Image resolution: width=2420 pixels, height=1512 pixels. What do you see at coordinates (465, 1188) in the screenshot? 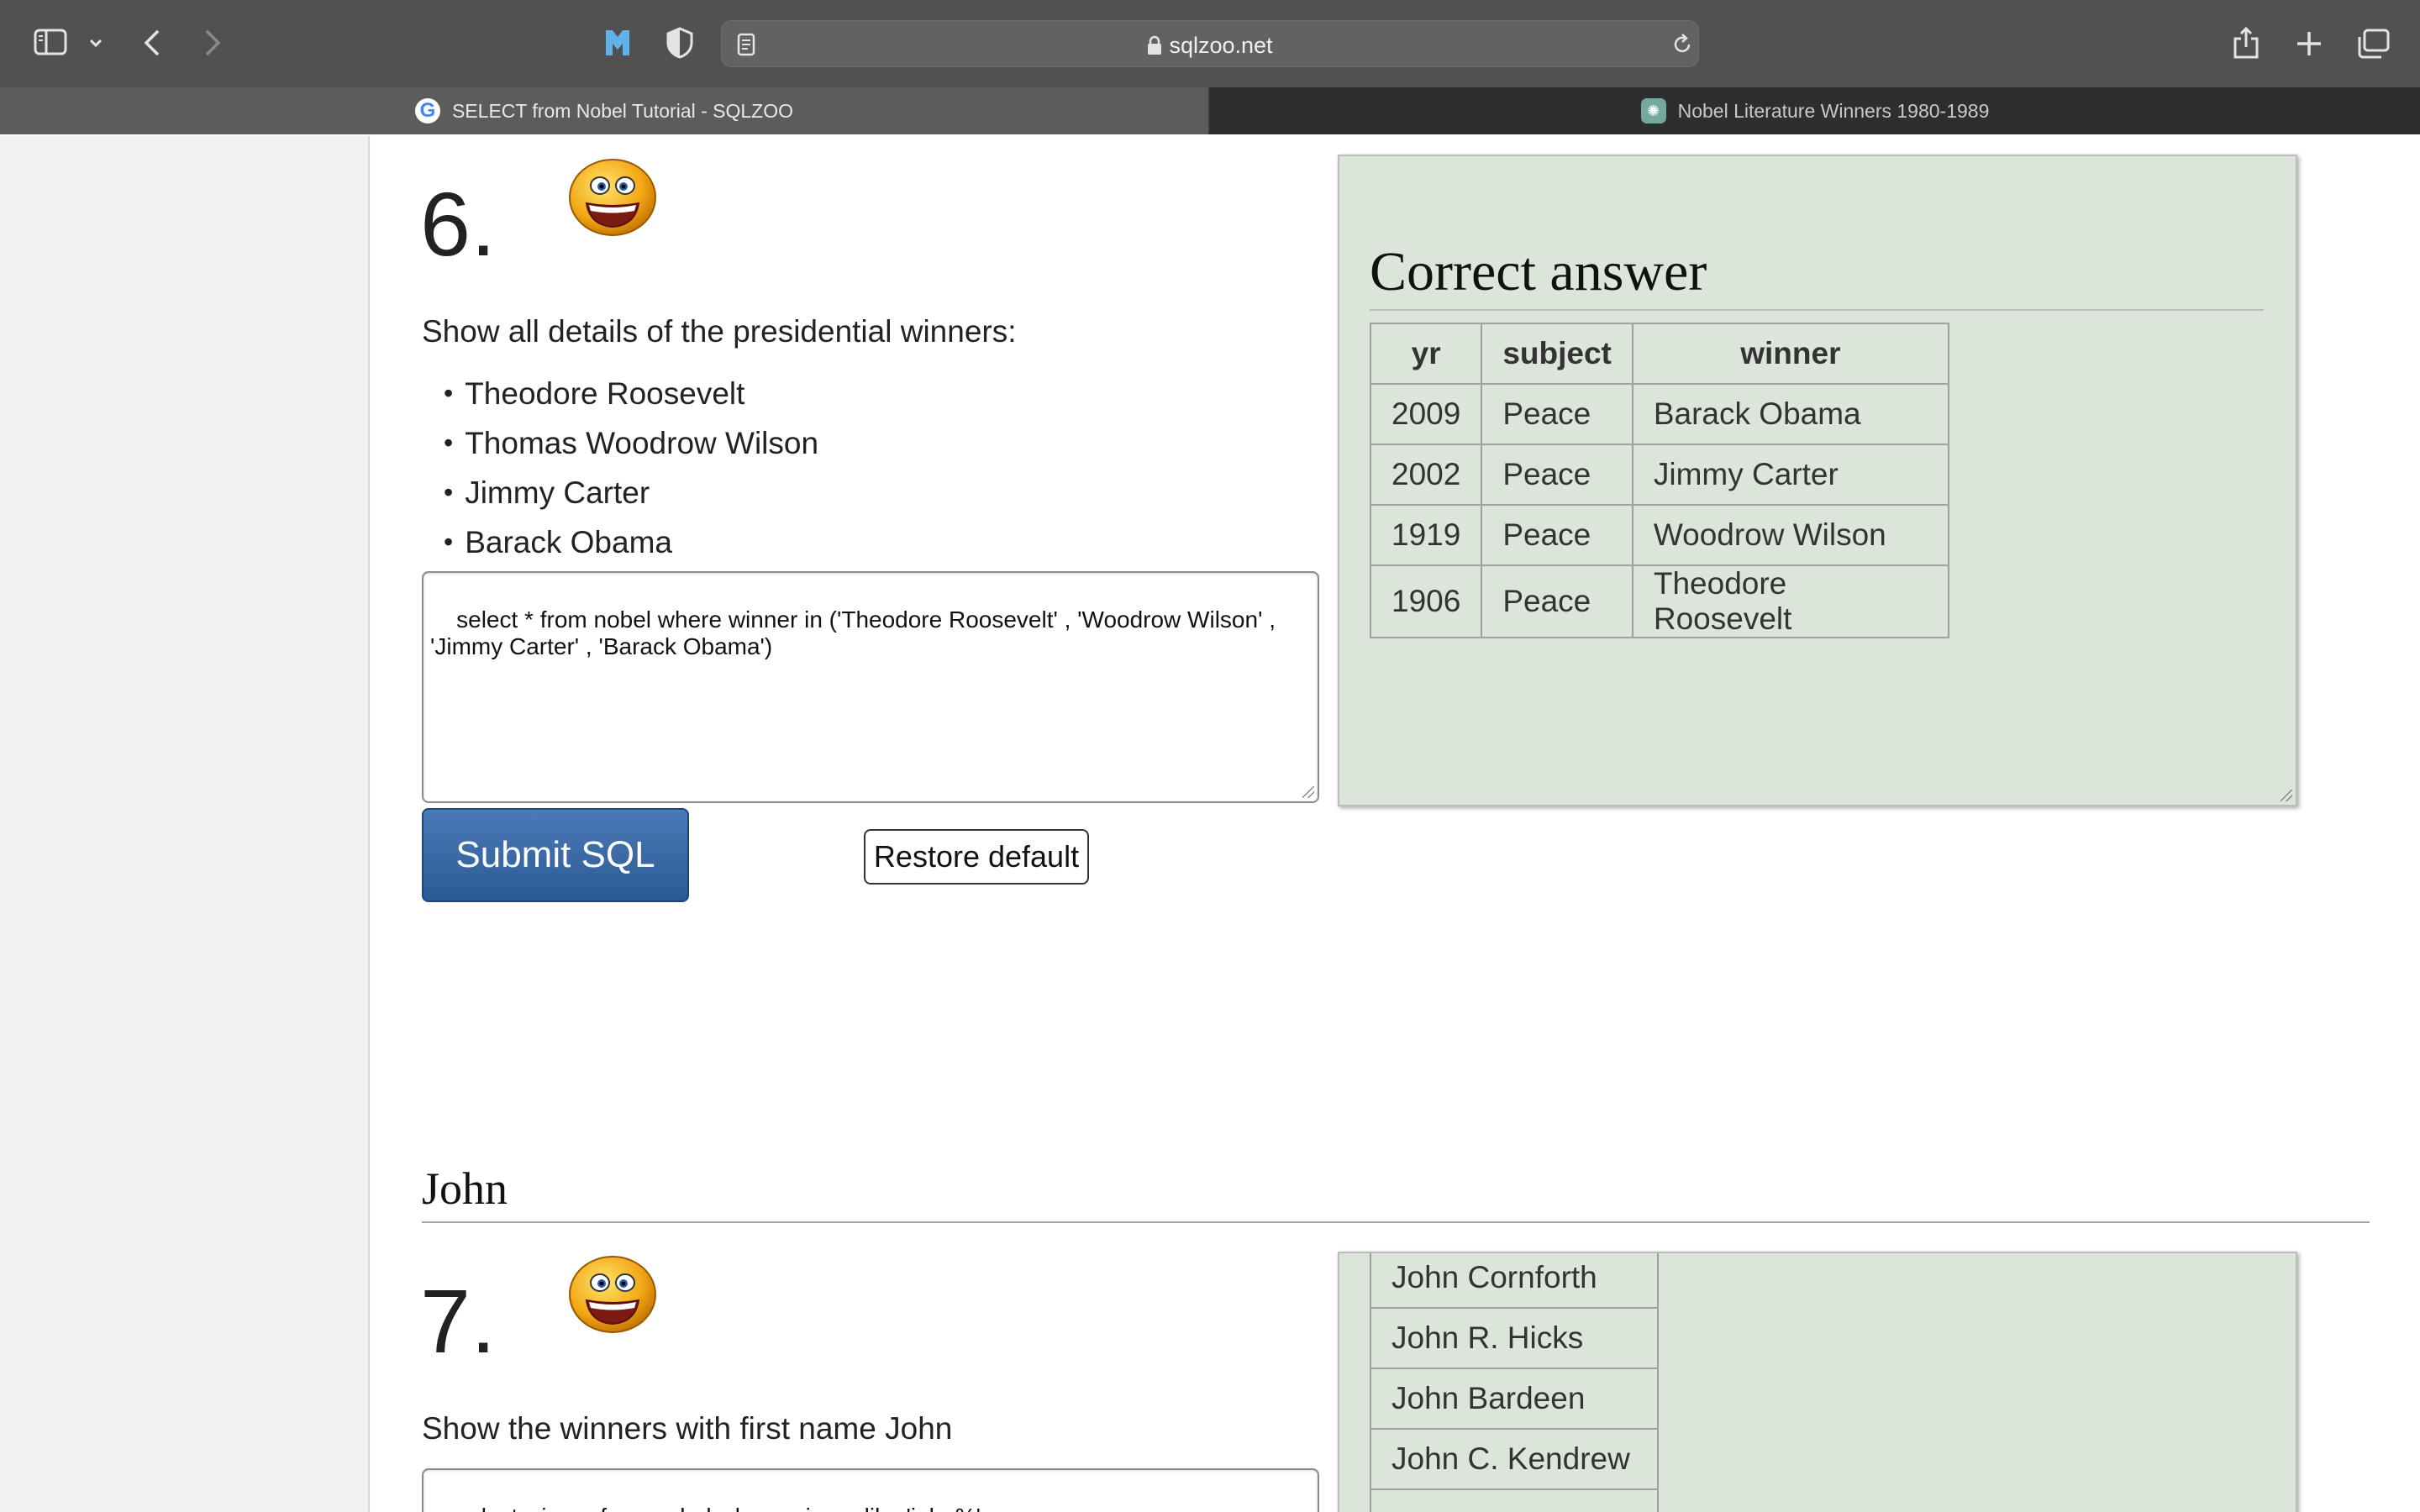
I see `section-heading: John` at bounding box center [465, 1188].